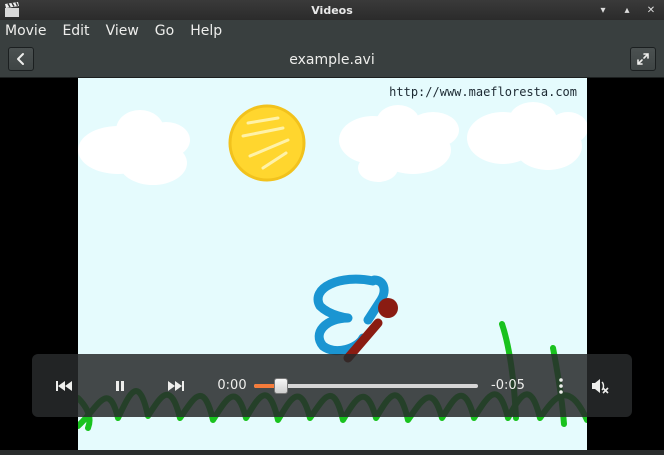 This screenshot has width=664, height=455. I want to click on minimize-button: ▾, so click(603, 10).